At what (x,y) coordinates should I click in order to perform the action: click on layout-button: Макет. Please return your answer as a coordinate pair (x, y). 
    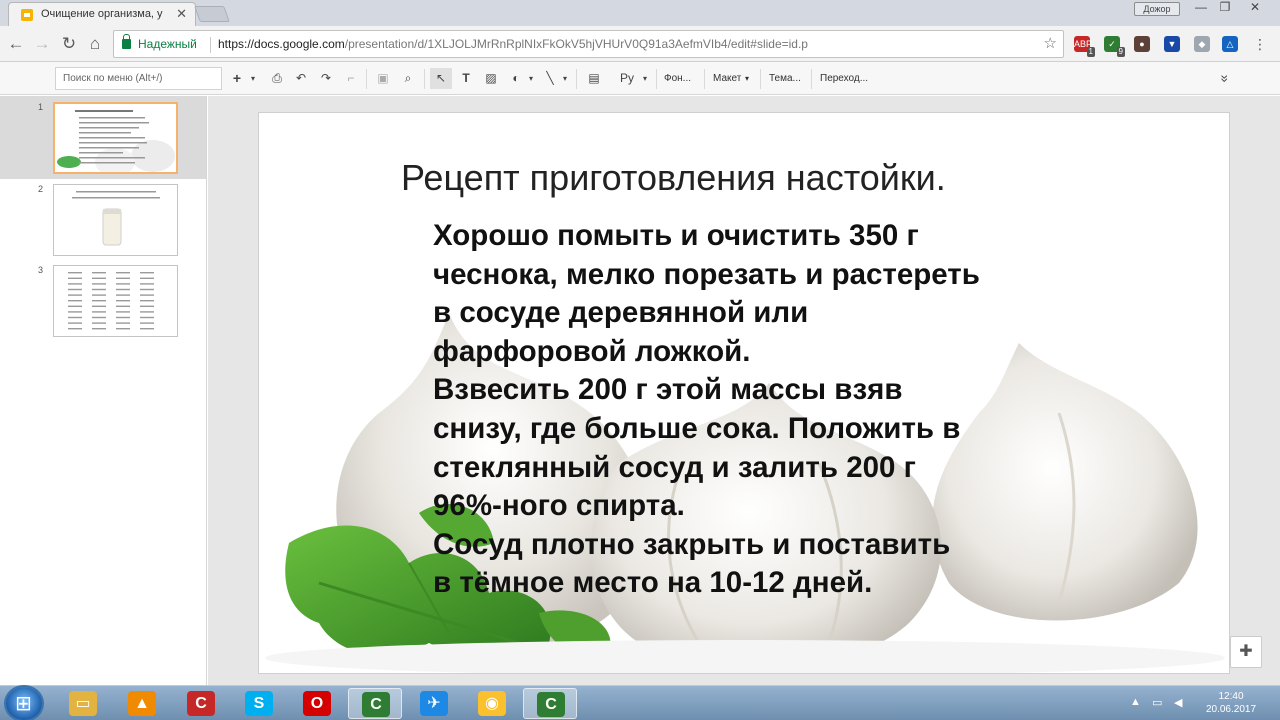
    Looking at the image, I should click on (727, 79).